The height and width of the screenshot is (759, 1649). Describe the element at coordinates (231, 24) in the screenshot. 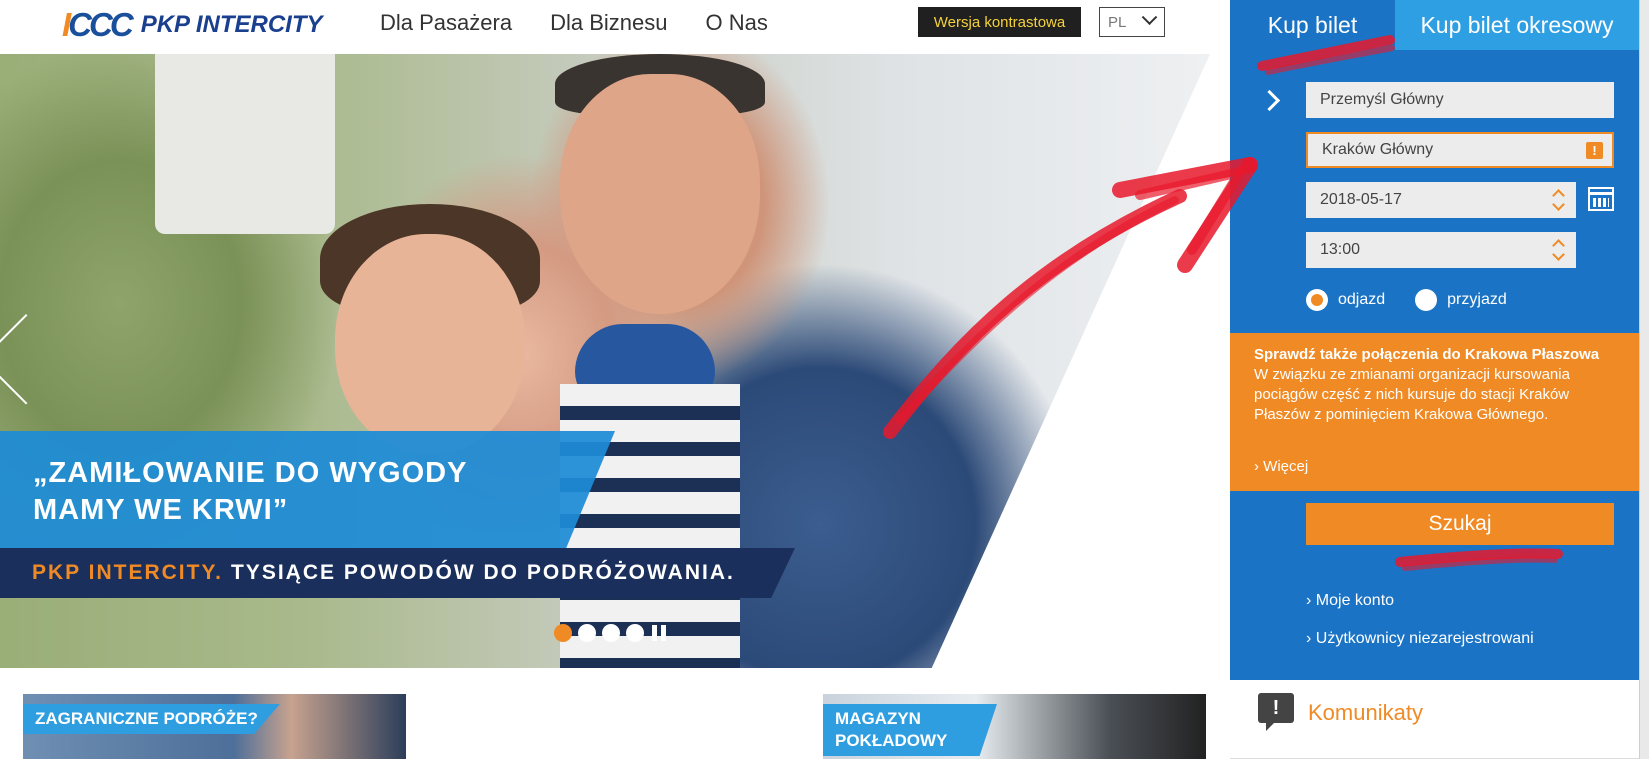

I see `logo-text: PKP INTERCITY` at that location.